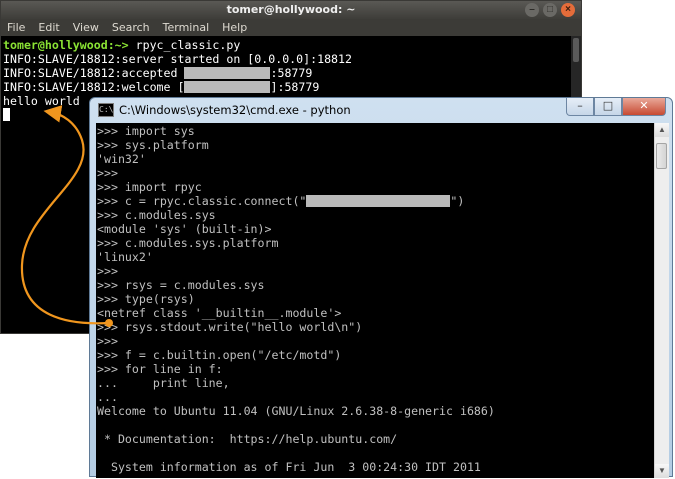  What do you see at coordinates (457, 201) in the screenshot?
I see `console-text: ")` at bounding box center [457, 201].